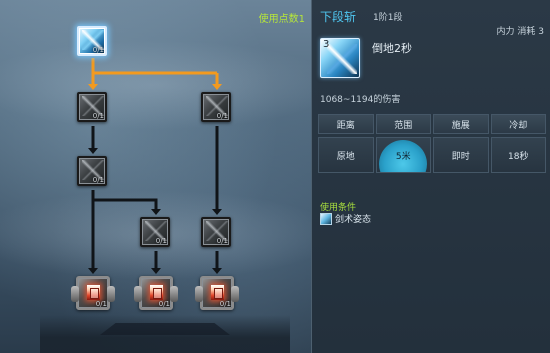 Image resolution: width=550 pixels, height=353 pixels. I want to click on sword-stance-icon, so click(326, 218).